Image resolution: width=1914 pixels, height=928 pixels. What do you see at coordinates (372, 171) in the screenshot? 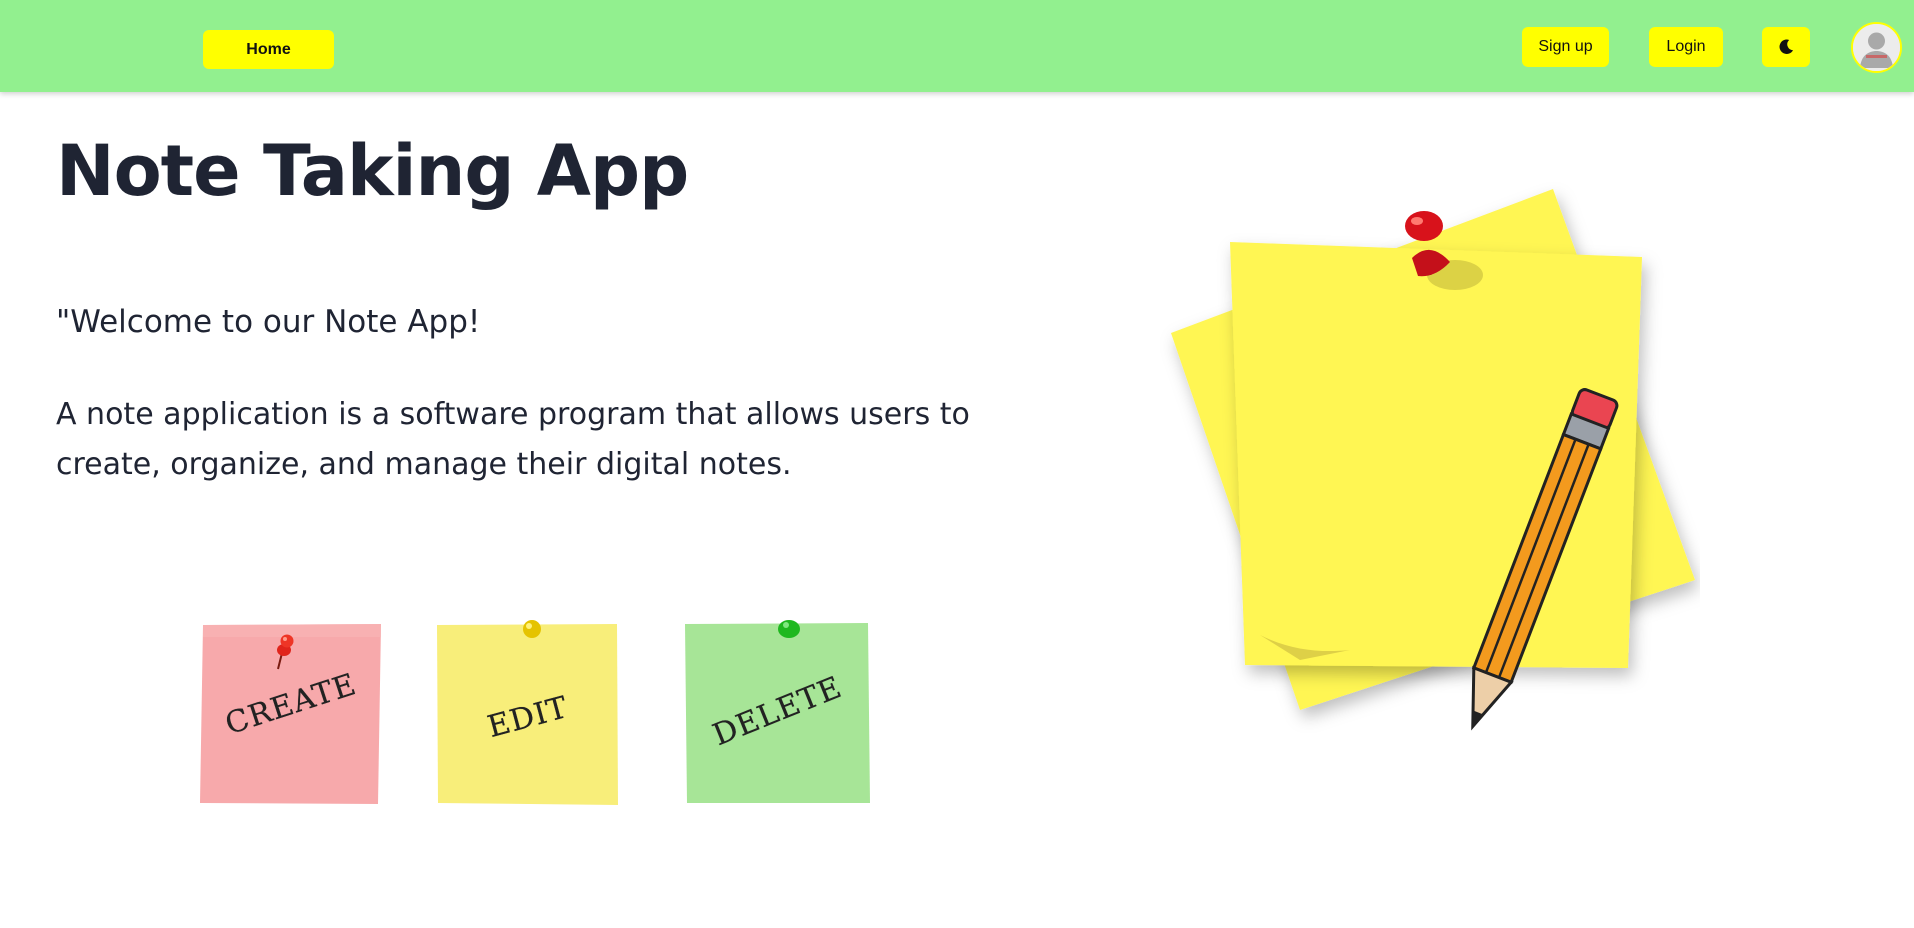
I see `page-title: Note Taking App` at bounding box center [372, 171].